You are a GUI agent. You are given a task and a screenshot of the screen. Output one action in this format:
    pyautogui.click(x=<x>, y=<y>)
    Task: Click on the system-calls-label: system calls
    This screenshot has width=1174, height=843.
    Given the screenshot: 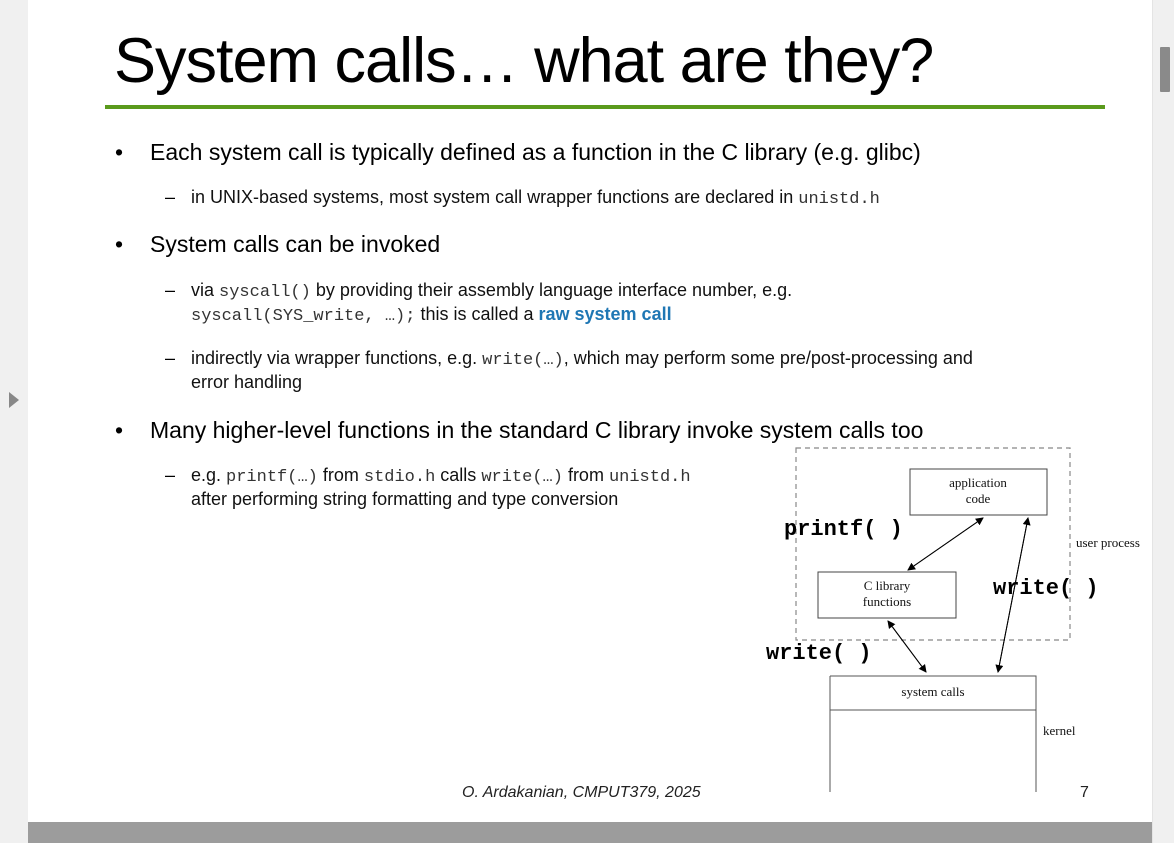 What is the action you would take?
    pyautogui.click(x=932, y=691)
    